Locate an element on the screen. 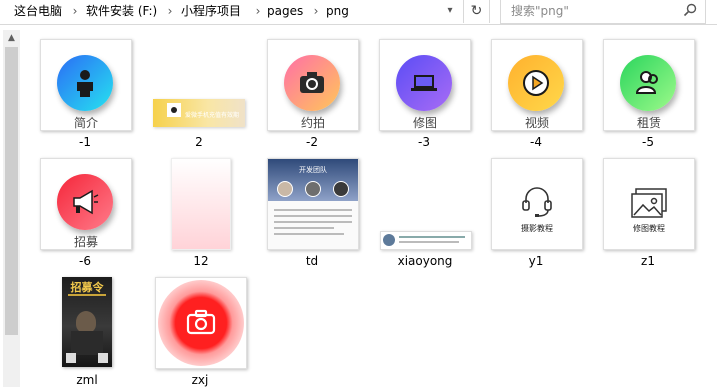 Image resolution: width=717 pixels, height=387 pixels. file-name: -4 is located at coordinates (536, 142).